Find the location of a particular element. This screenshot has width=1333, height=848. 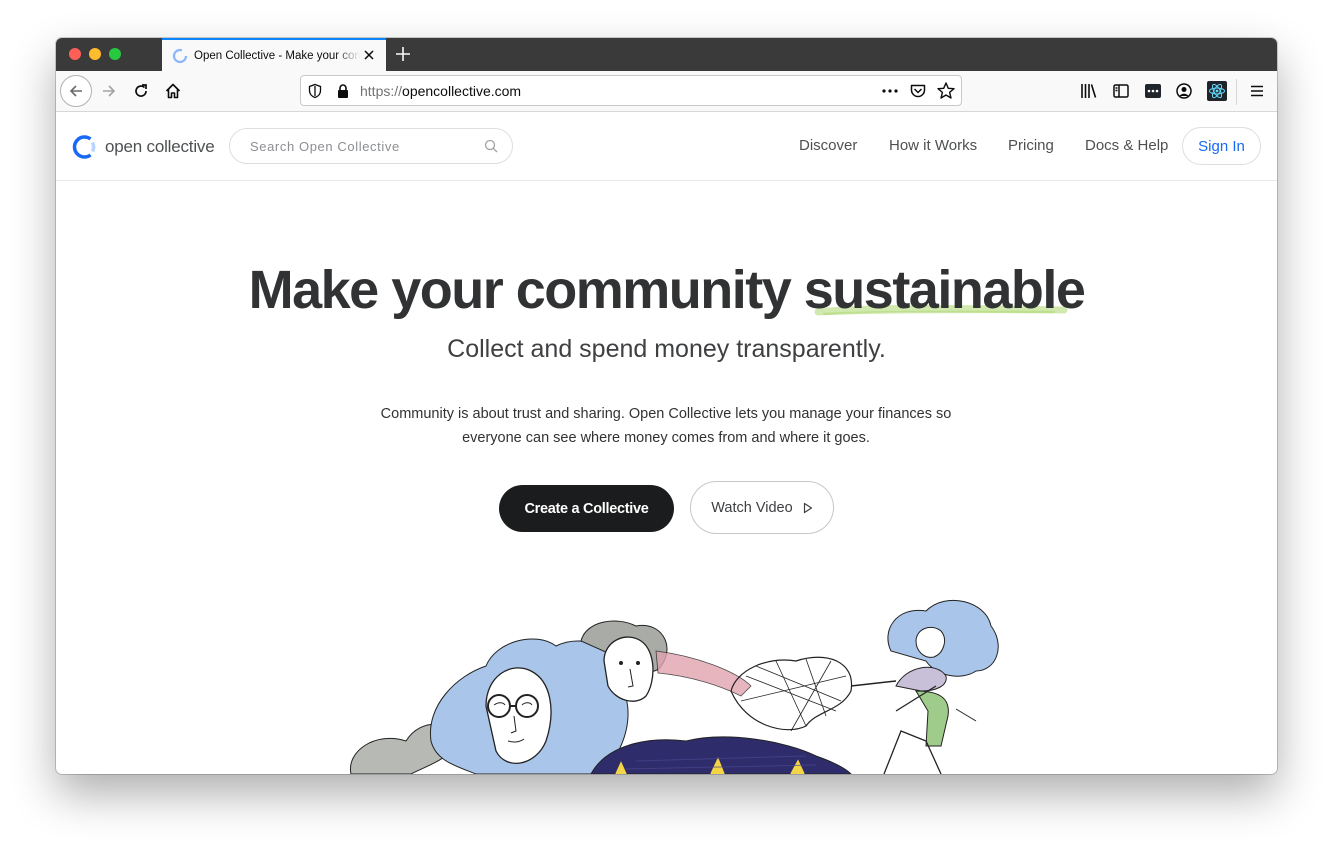

hamburger-menu-icon is located at coordinates (1257, 91).